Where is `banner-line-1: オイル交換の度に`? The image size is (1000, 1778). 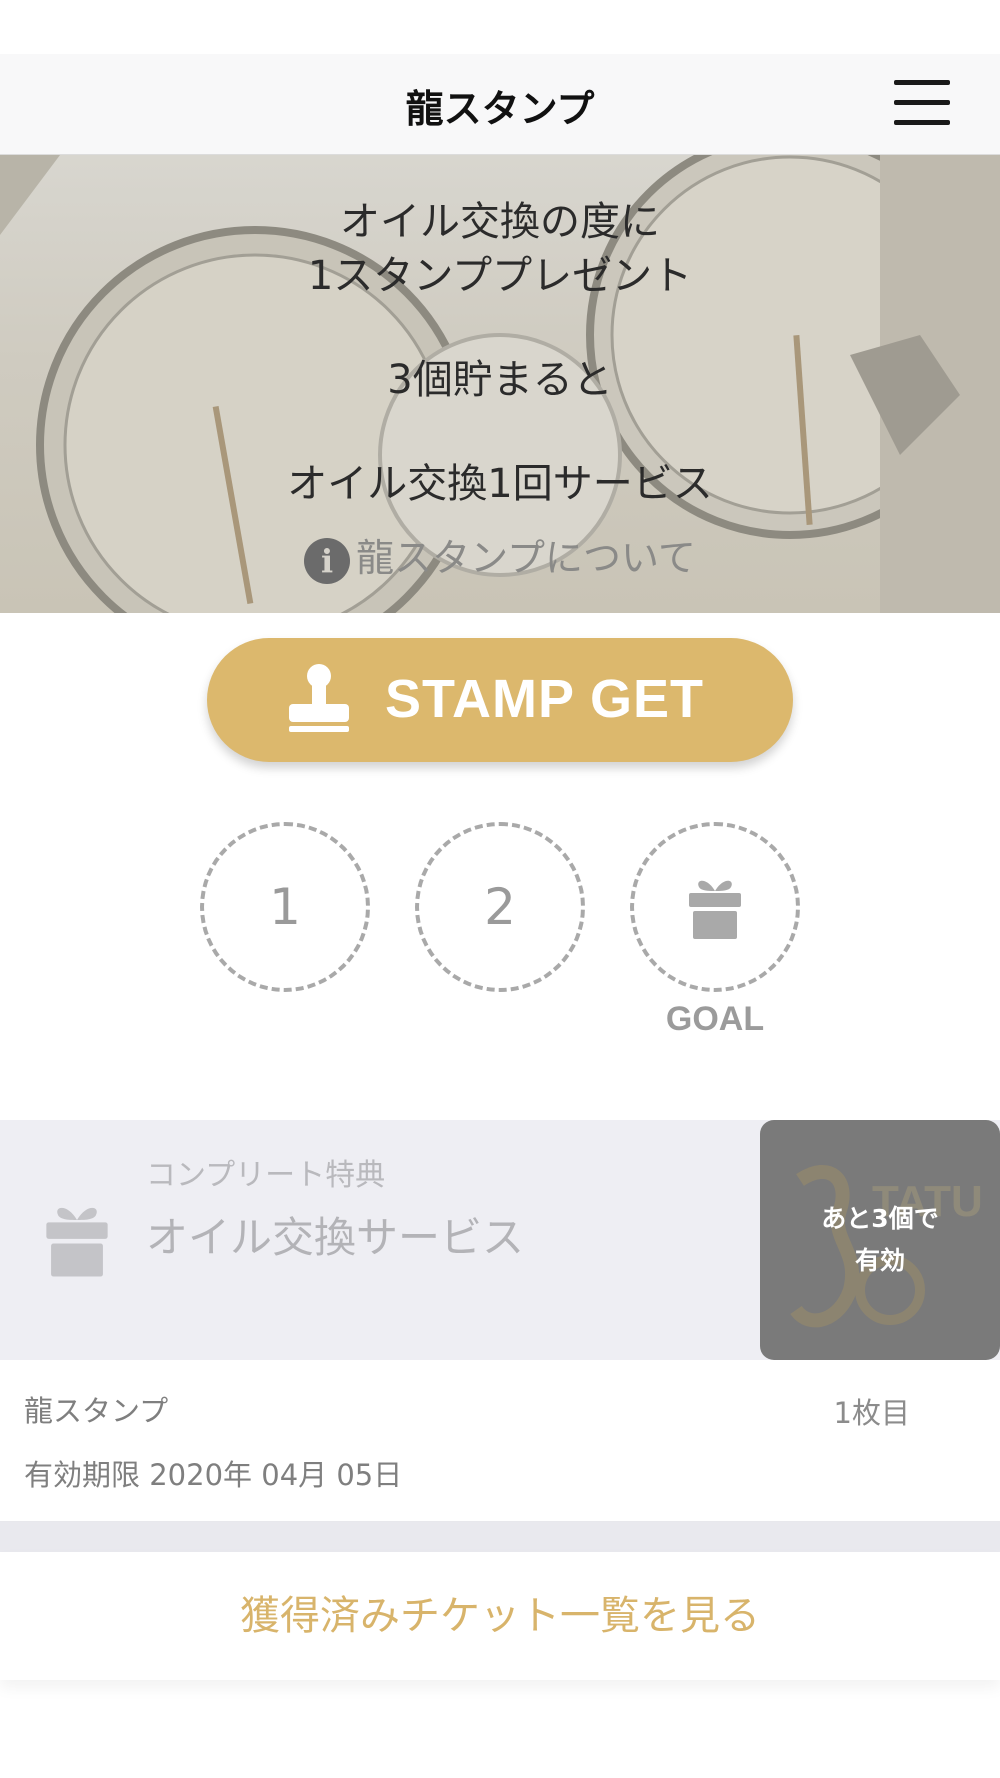 banner-line-1: オイル交換の度に is located at coordinates (500, 222).